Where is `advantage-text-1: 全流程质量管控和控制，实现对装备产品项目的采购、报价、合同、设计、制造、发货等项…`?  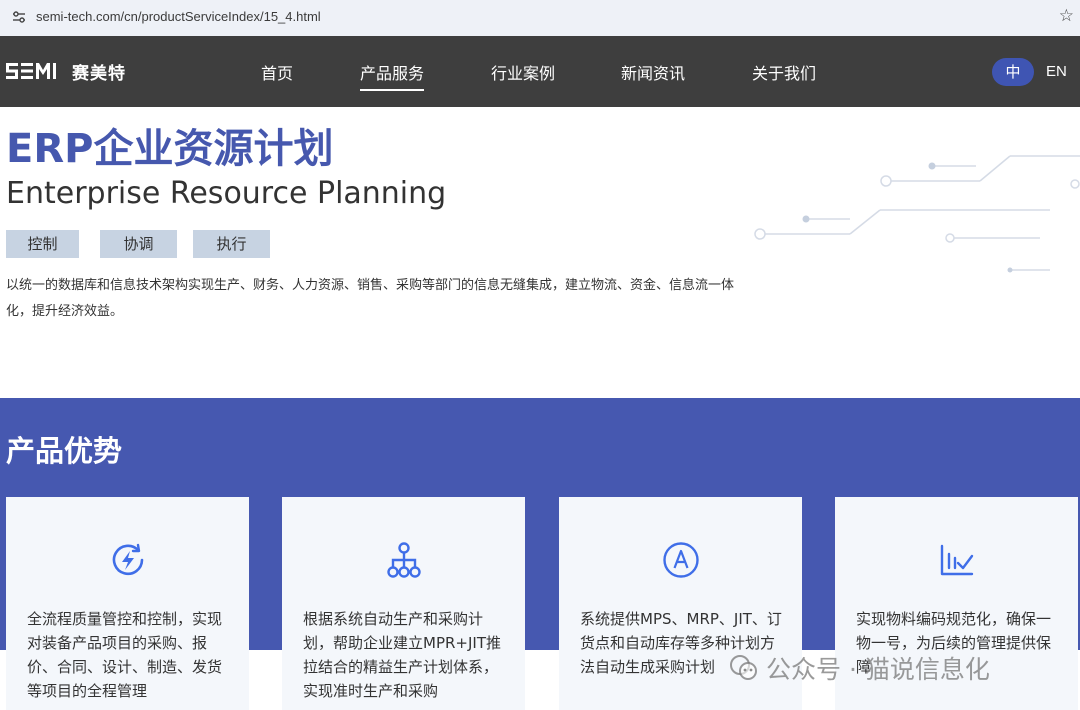
advantage-text-1: 全流程质量管控和控制，实现对装备产品项目的采购、报价、合同、设计、制造、发货等项… is located at coordinates (125, 655).